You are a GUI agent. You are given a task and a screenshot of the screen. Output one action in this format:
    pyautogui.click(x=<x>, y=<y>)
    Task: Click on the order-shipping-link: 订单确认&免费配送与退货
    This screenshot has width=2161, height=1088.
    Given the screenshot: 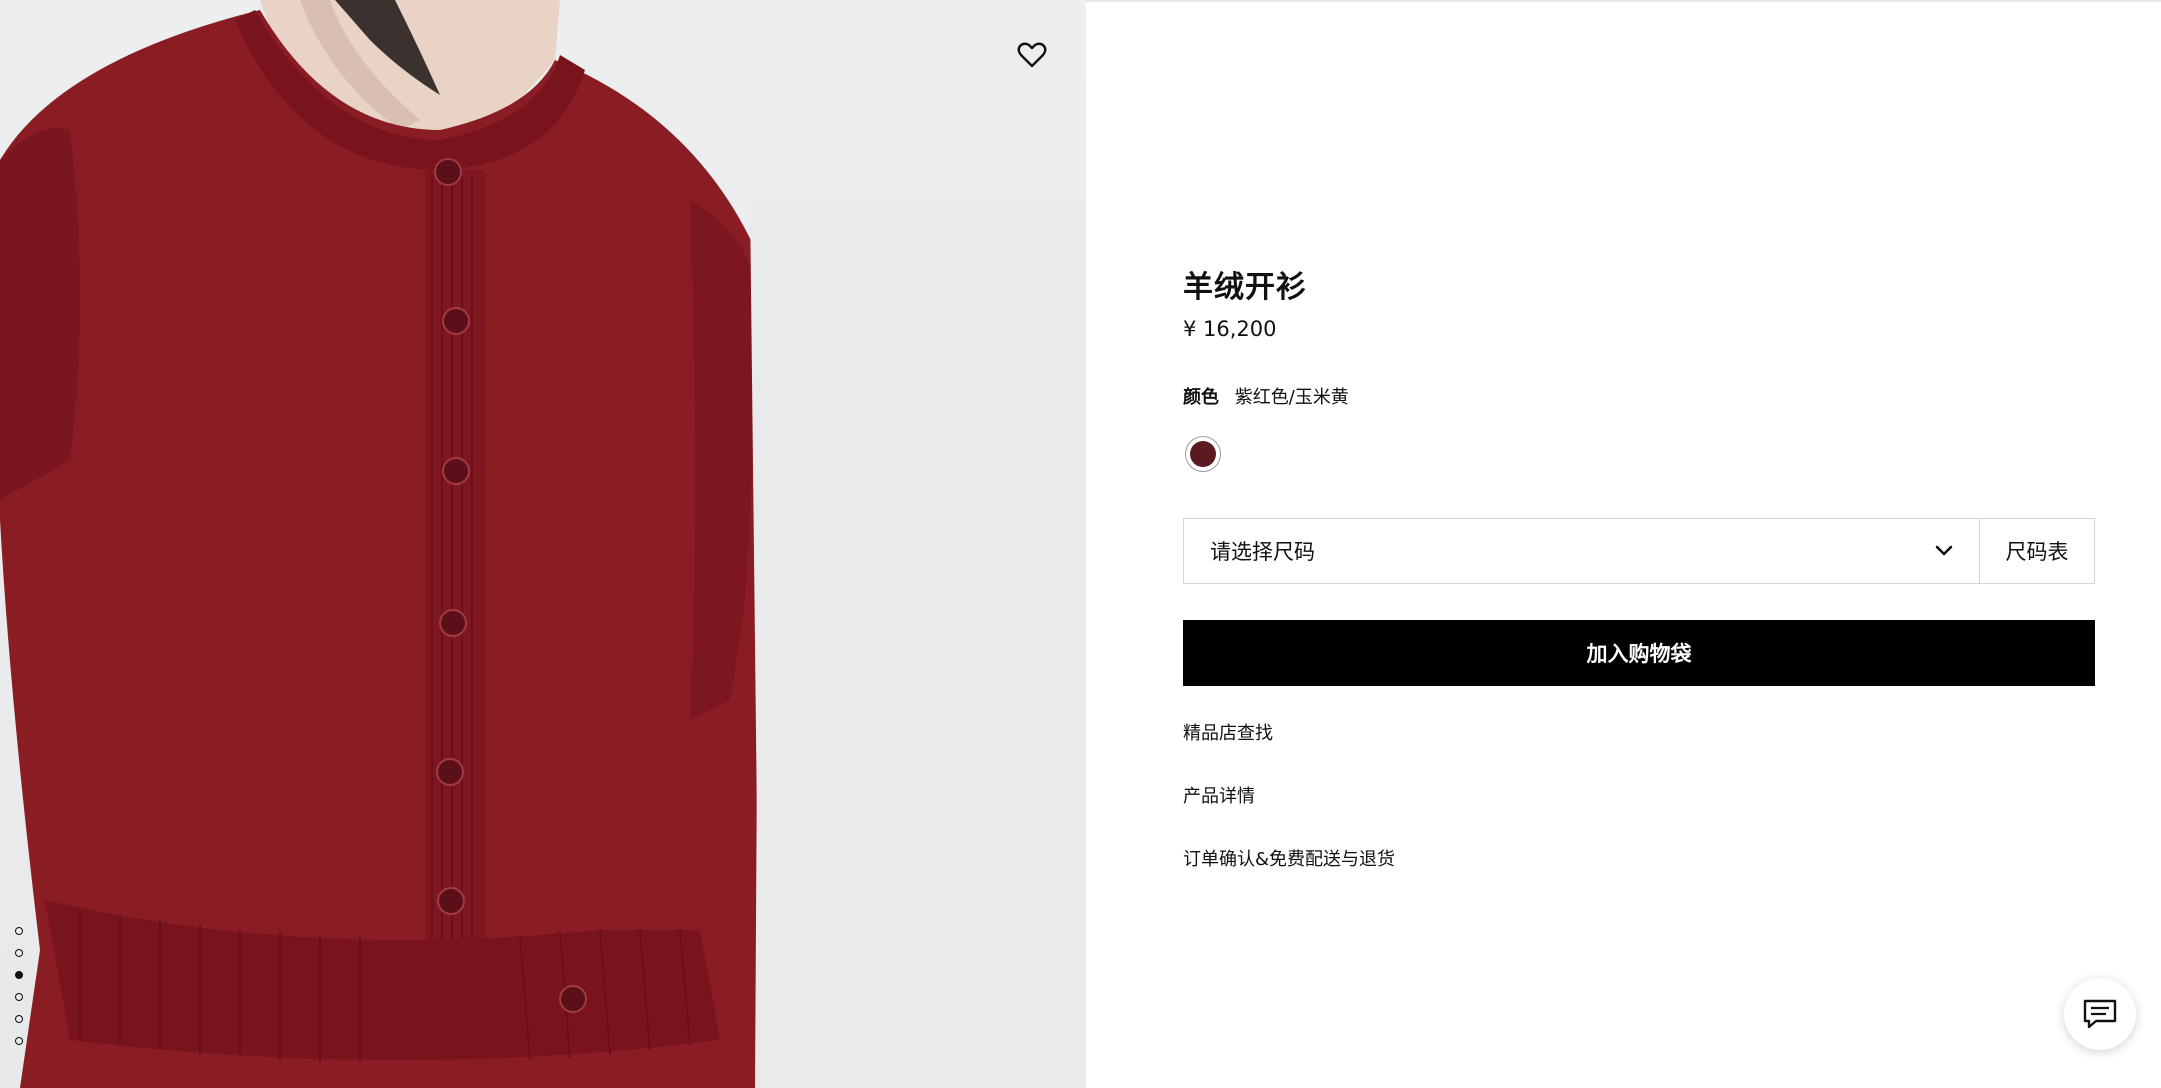 What is the action you would take?
    pyautogui.click(x=1289, y=858)
    